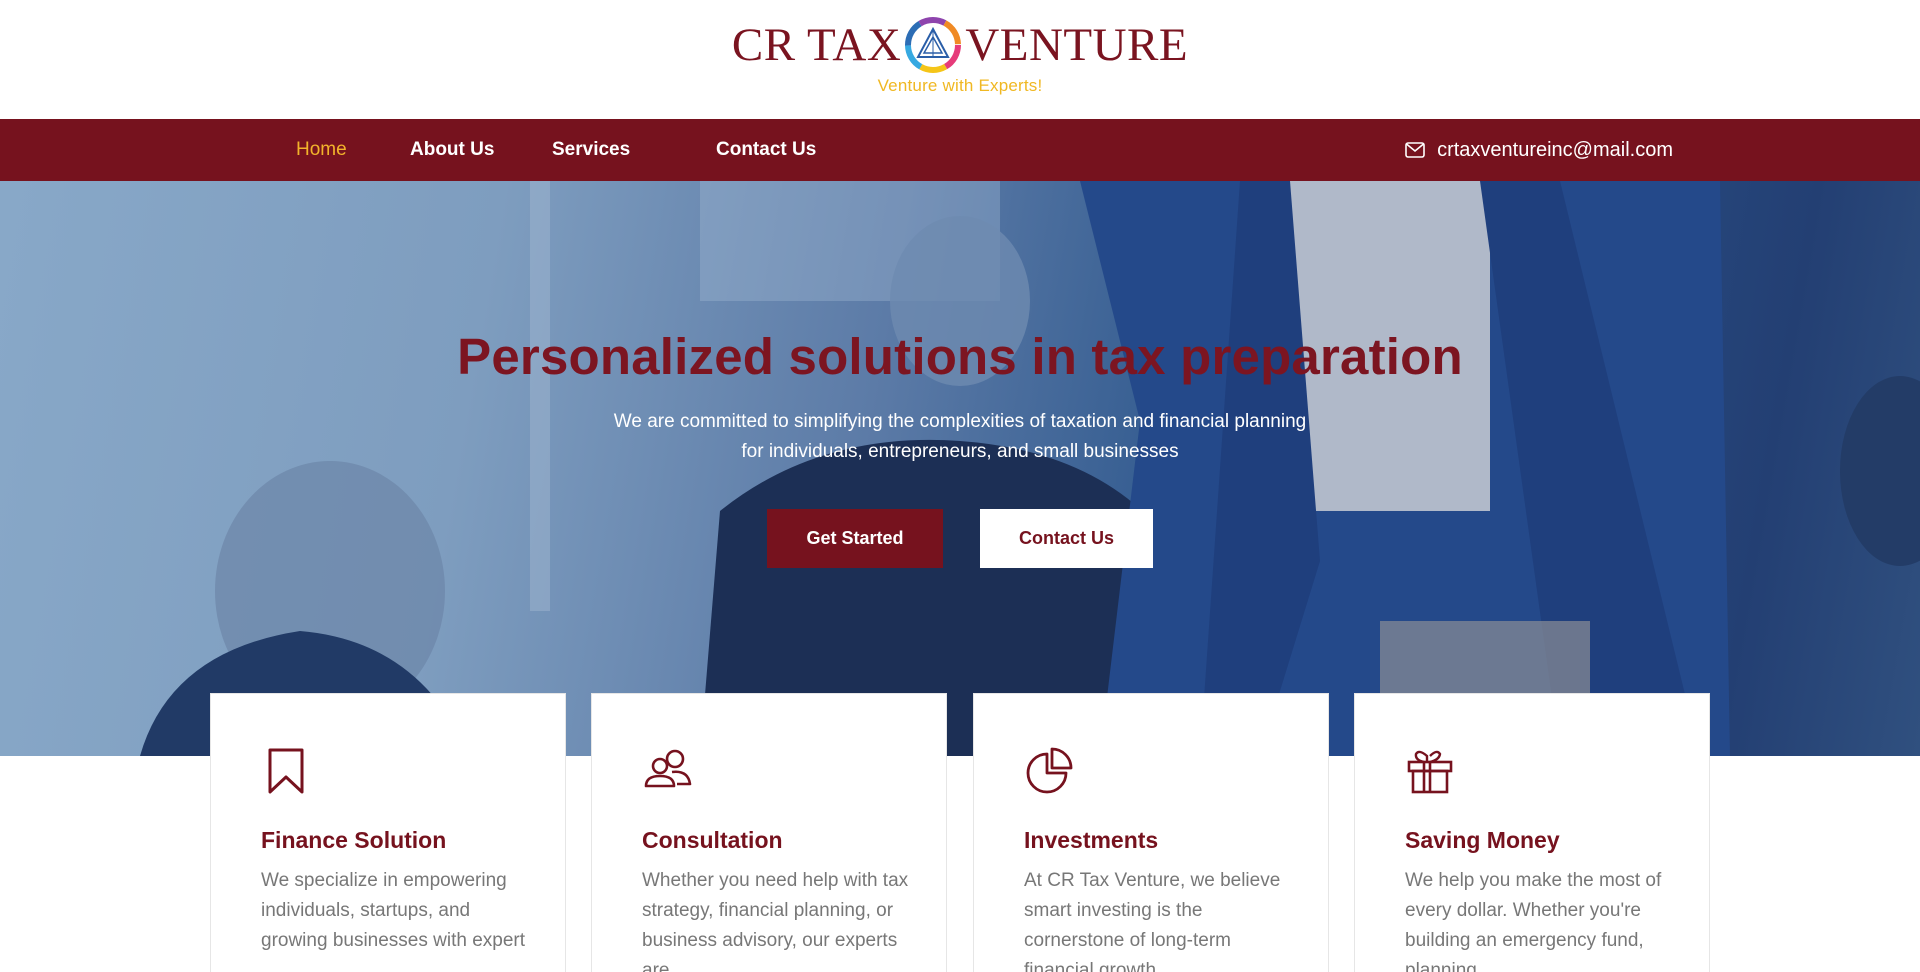 The width and height of the screenshot is (1920, 972). Describe the element at coordinates (960, 85) in the screenshot. I see `tagline: Venture with Experts!` at that location.